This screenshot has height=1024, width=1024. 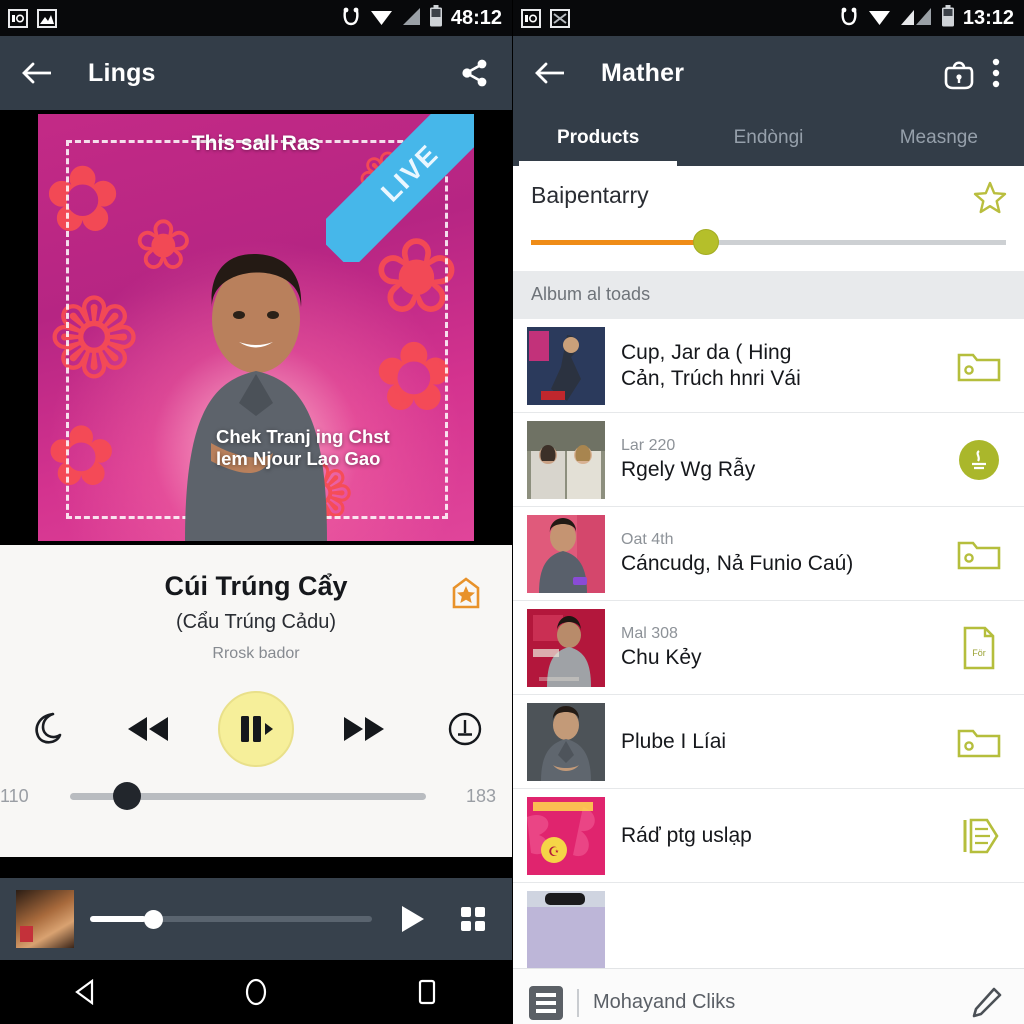 What do you see at coordinates (248, 796) in the screenshot?
I see `seek-slider` at bounding box center [248, 796].